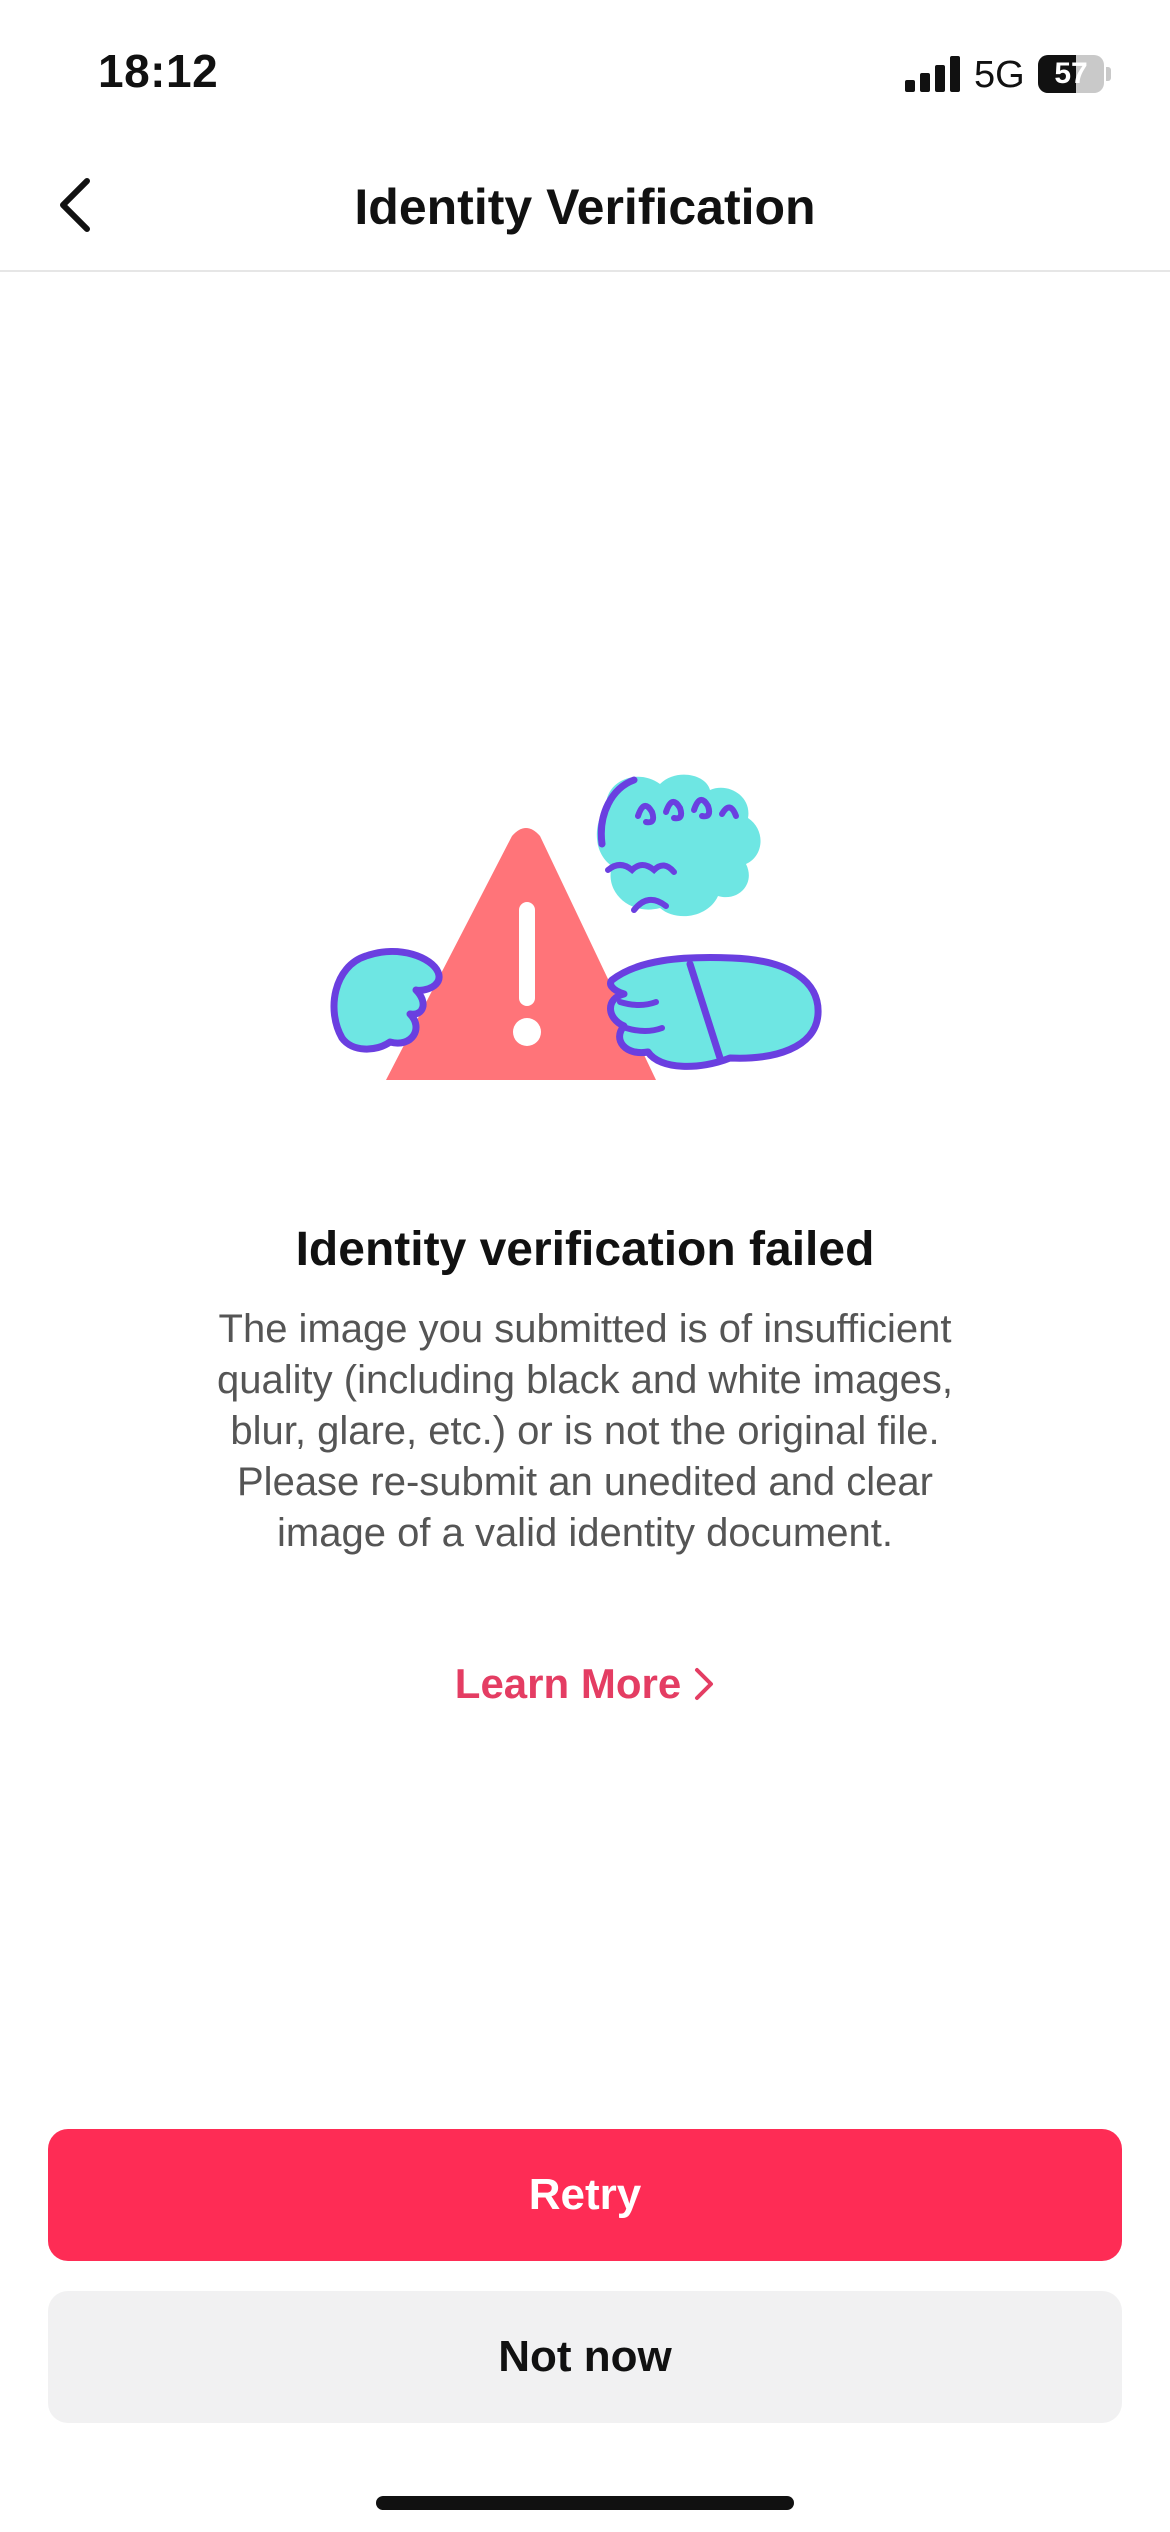  I want to click on learn-more-label: Learn More, so click(568, 1683).